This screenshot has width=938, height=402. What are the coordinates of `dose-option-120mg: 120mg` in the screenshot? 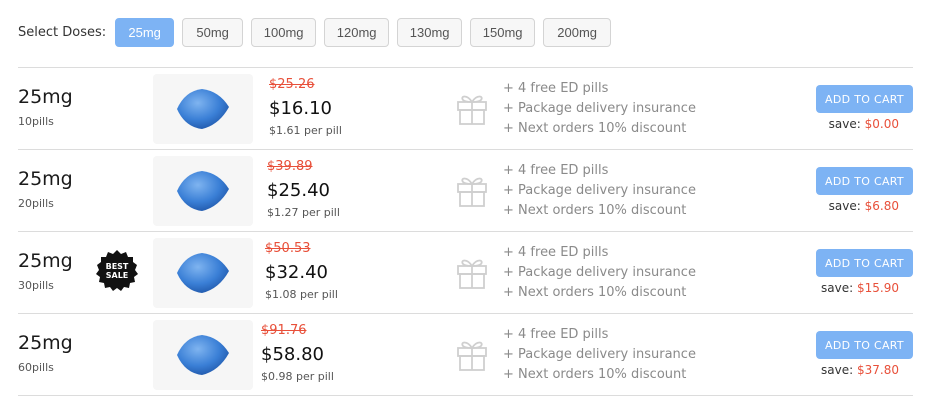 It's located at (357, 32).